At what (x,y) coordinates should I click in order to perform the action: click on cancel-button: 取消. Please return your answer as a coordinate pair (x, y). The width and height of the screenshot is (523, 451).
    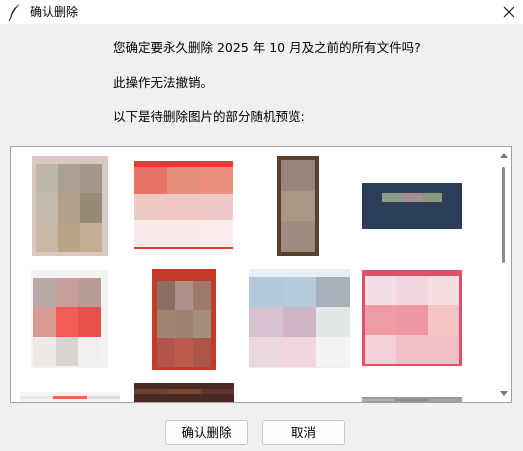
    Looking at the image, I should click on (303, 432).